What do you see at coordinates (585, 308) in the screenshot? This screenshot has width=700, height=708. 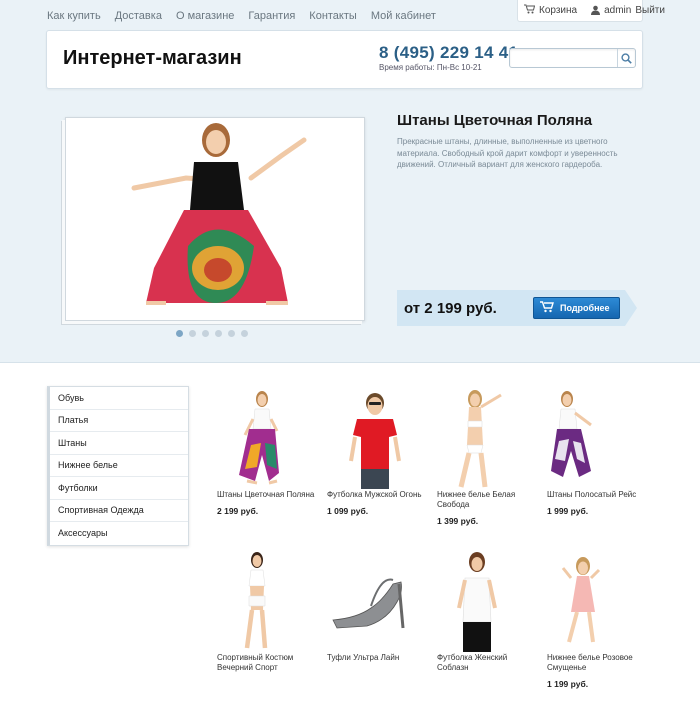 I see `details-button-label: Подробнее` at bounding box center [585, 308].